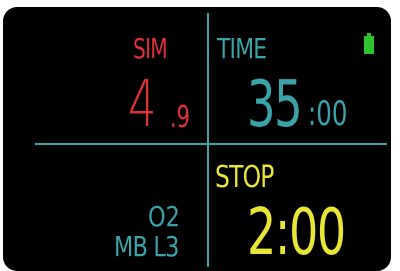 The image size is (400, 271). Describe the element at coordinates (180, 117) in the screenshot. I see `depth-decimal: .9` at that location.